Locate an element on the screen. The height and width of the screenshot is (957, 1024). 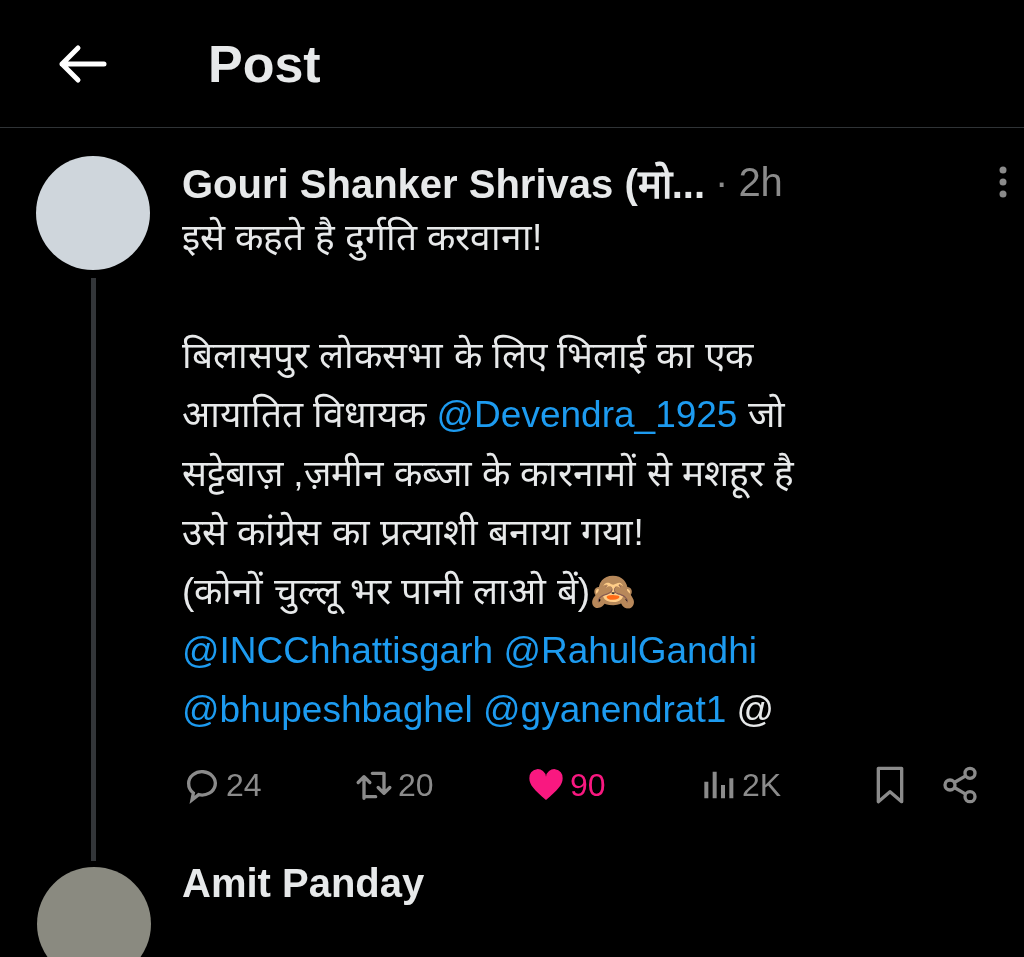
mention-link: @Devendra_1925 is located at coordinates (587, 414).